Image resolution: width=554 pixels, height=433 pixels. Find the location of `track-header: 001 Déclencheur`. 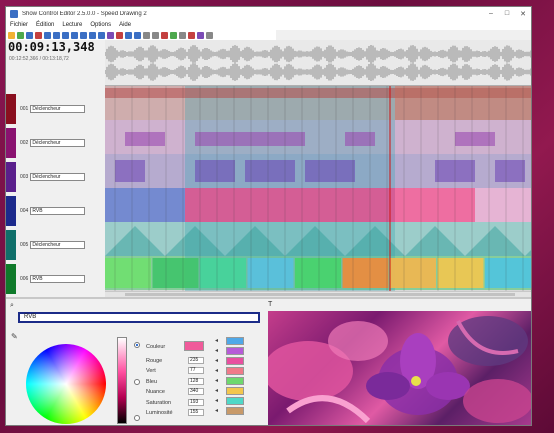

track-header: 001 Déclencheur is located at coordinates (55, 109).